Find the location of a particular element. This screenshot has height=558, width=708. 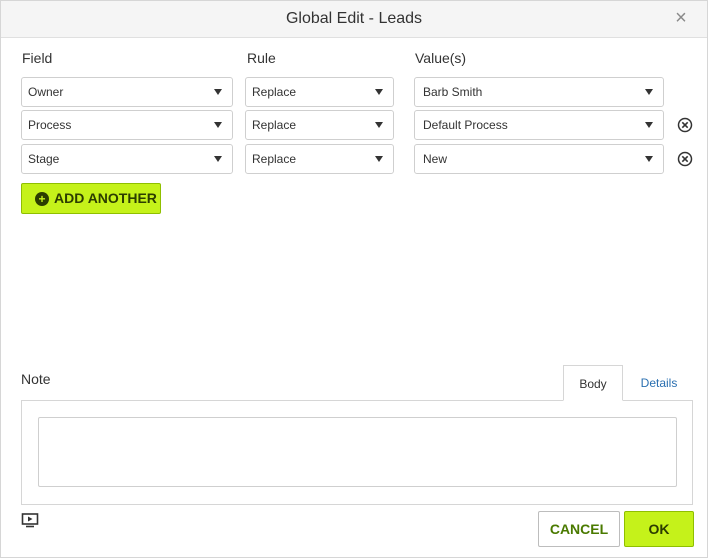

value-select: Barb Smith is located at coordinates (539, 92).